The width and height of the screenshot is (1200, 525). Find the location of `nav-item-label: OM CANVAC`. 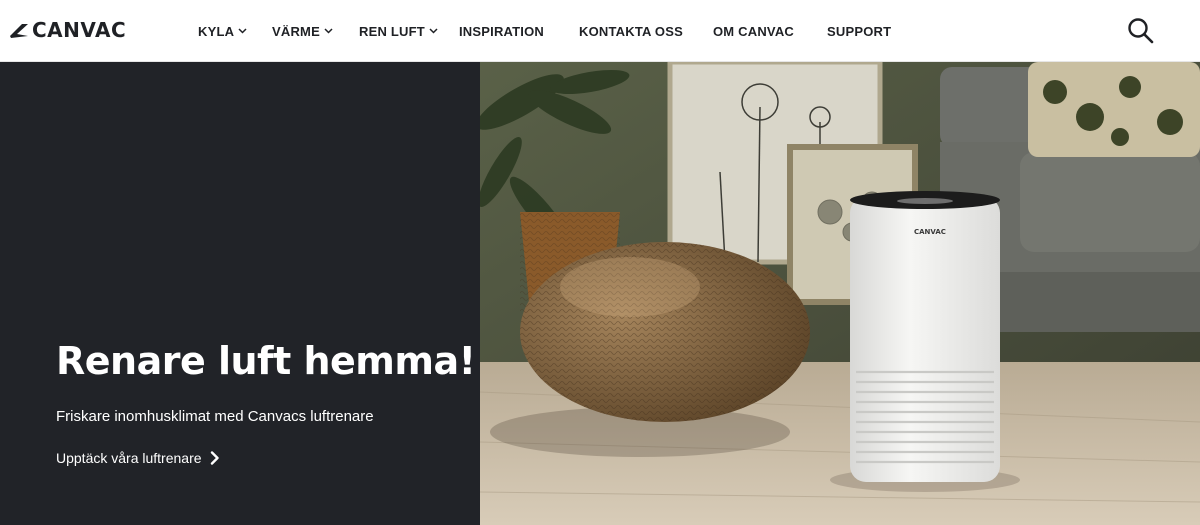

nav-item-label: OM CANVAC is located at coordinates (753, 31).